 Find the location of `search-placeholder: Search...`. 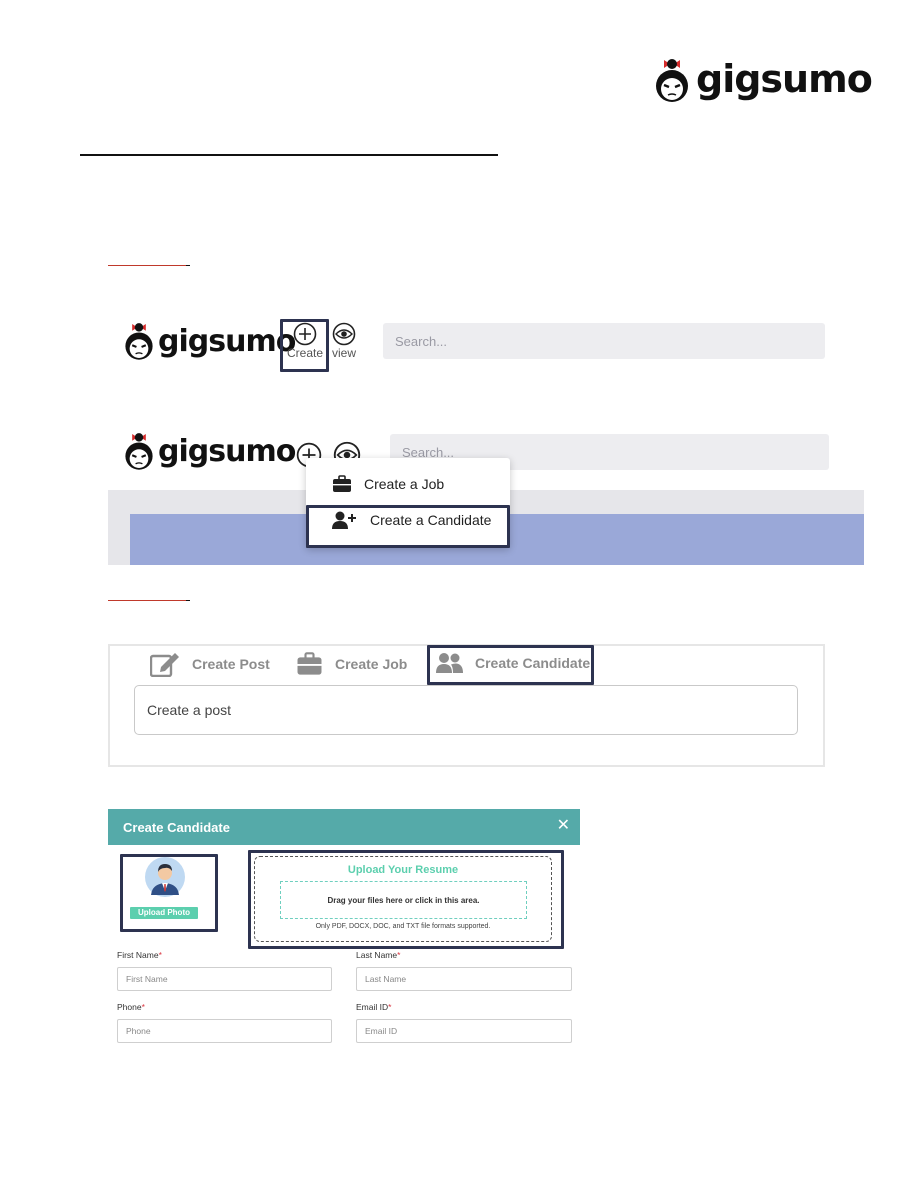

search-placeholder: Search... is located at coordinates (421, 341).